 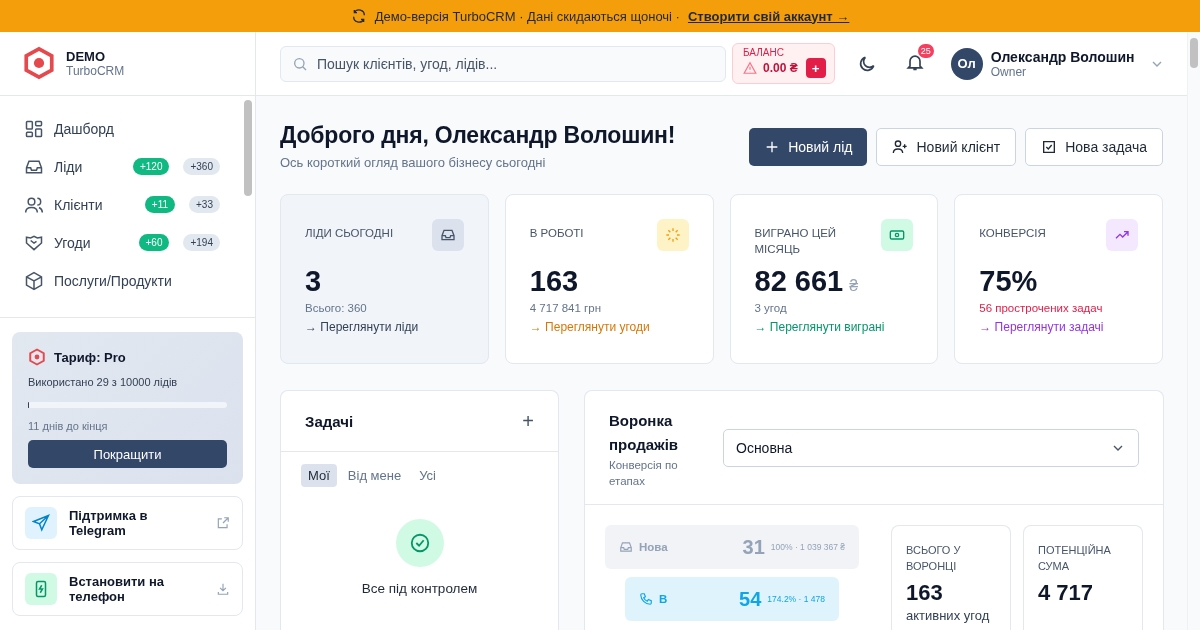 What do you see at coordinates (160, 205) in the screenshot?
I see `count-badge: +11` at bounding box center [160, 205].